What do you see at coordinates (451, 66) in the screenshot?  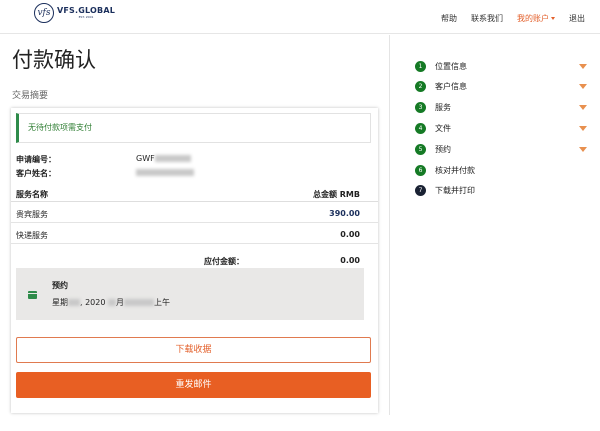 I see `step-label: 位置信息` at bounding box center [451, 66].